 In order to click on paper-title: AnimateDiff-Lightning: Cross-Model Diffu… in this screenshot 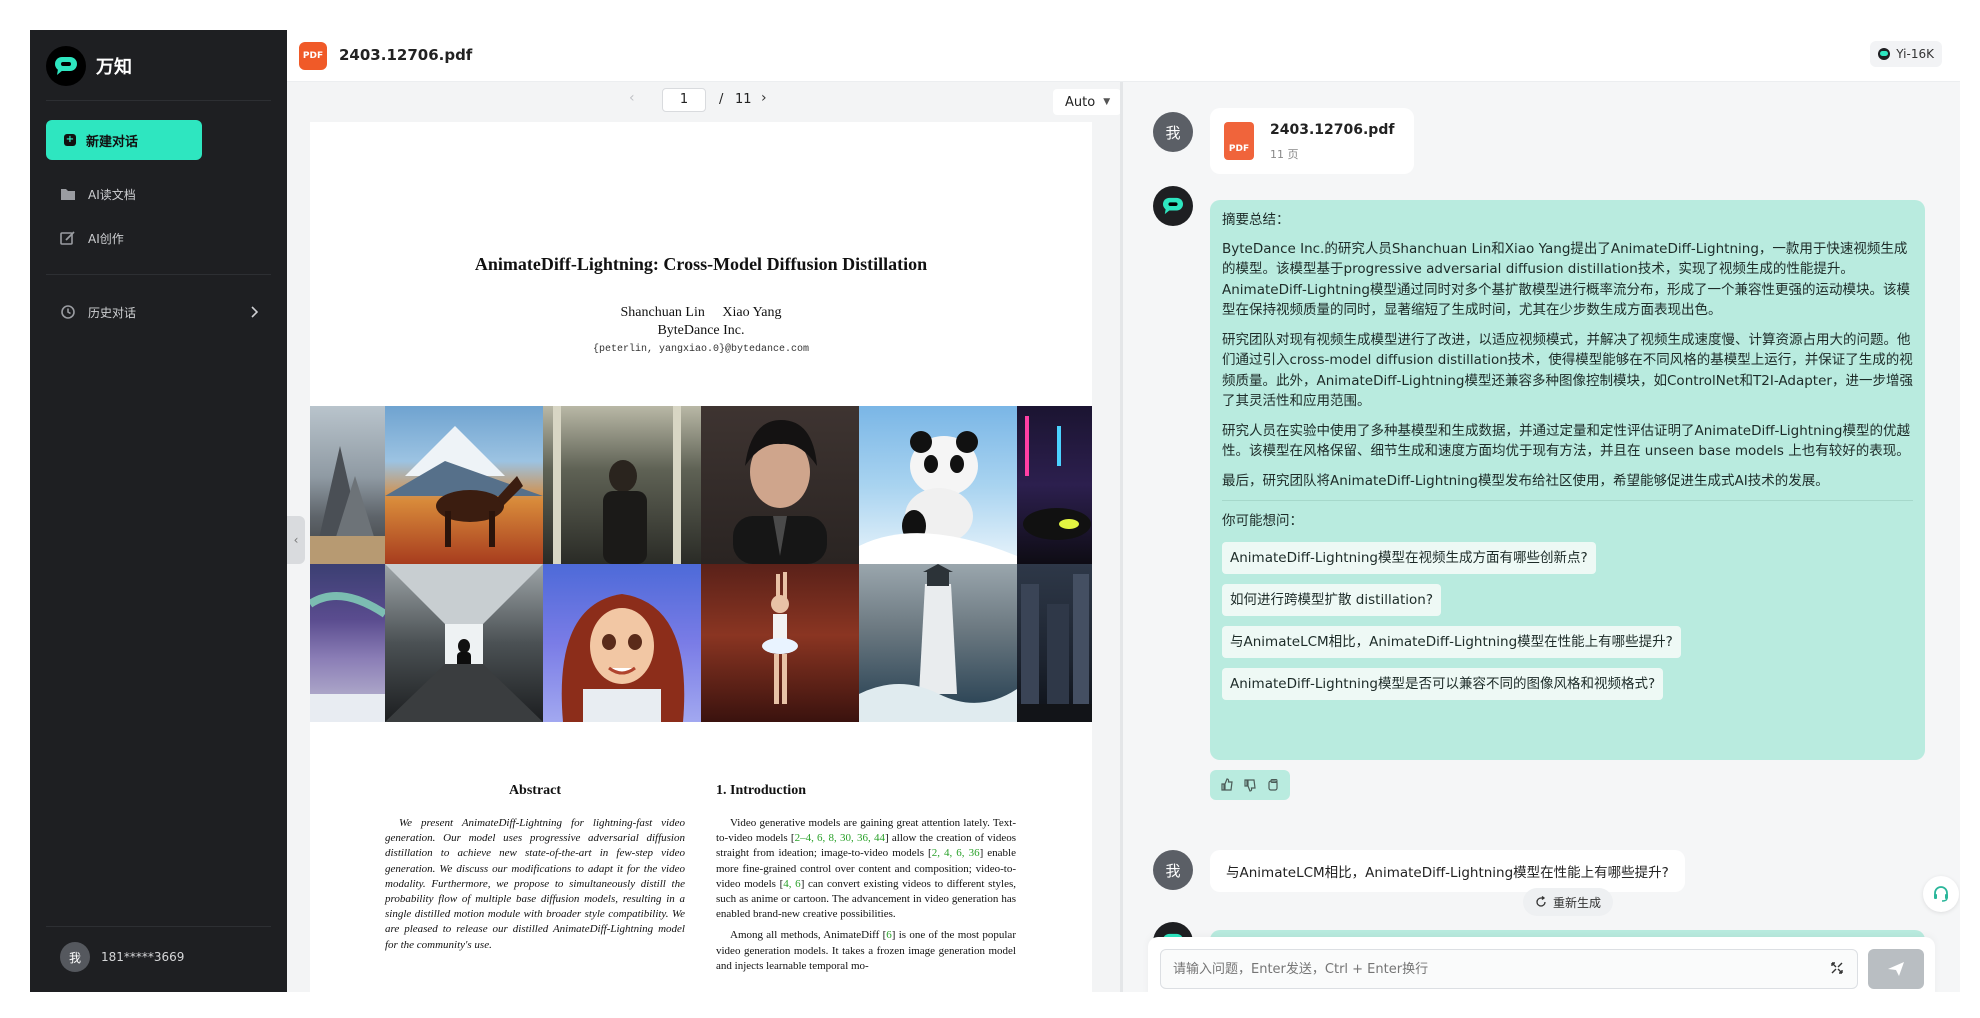, I will do `click(701, 264)`.